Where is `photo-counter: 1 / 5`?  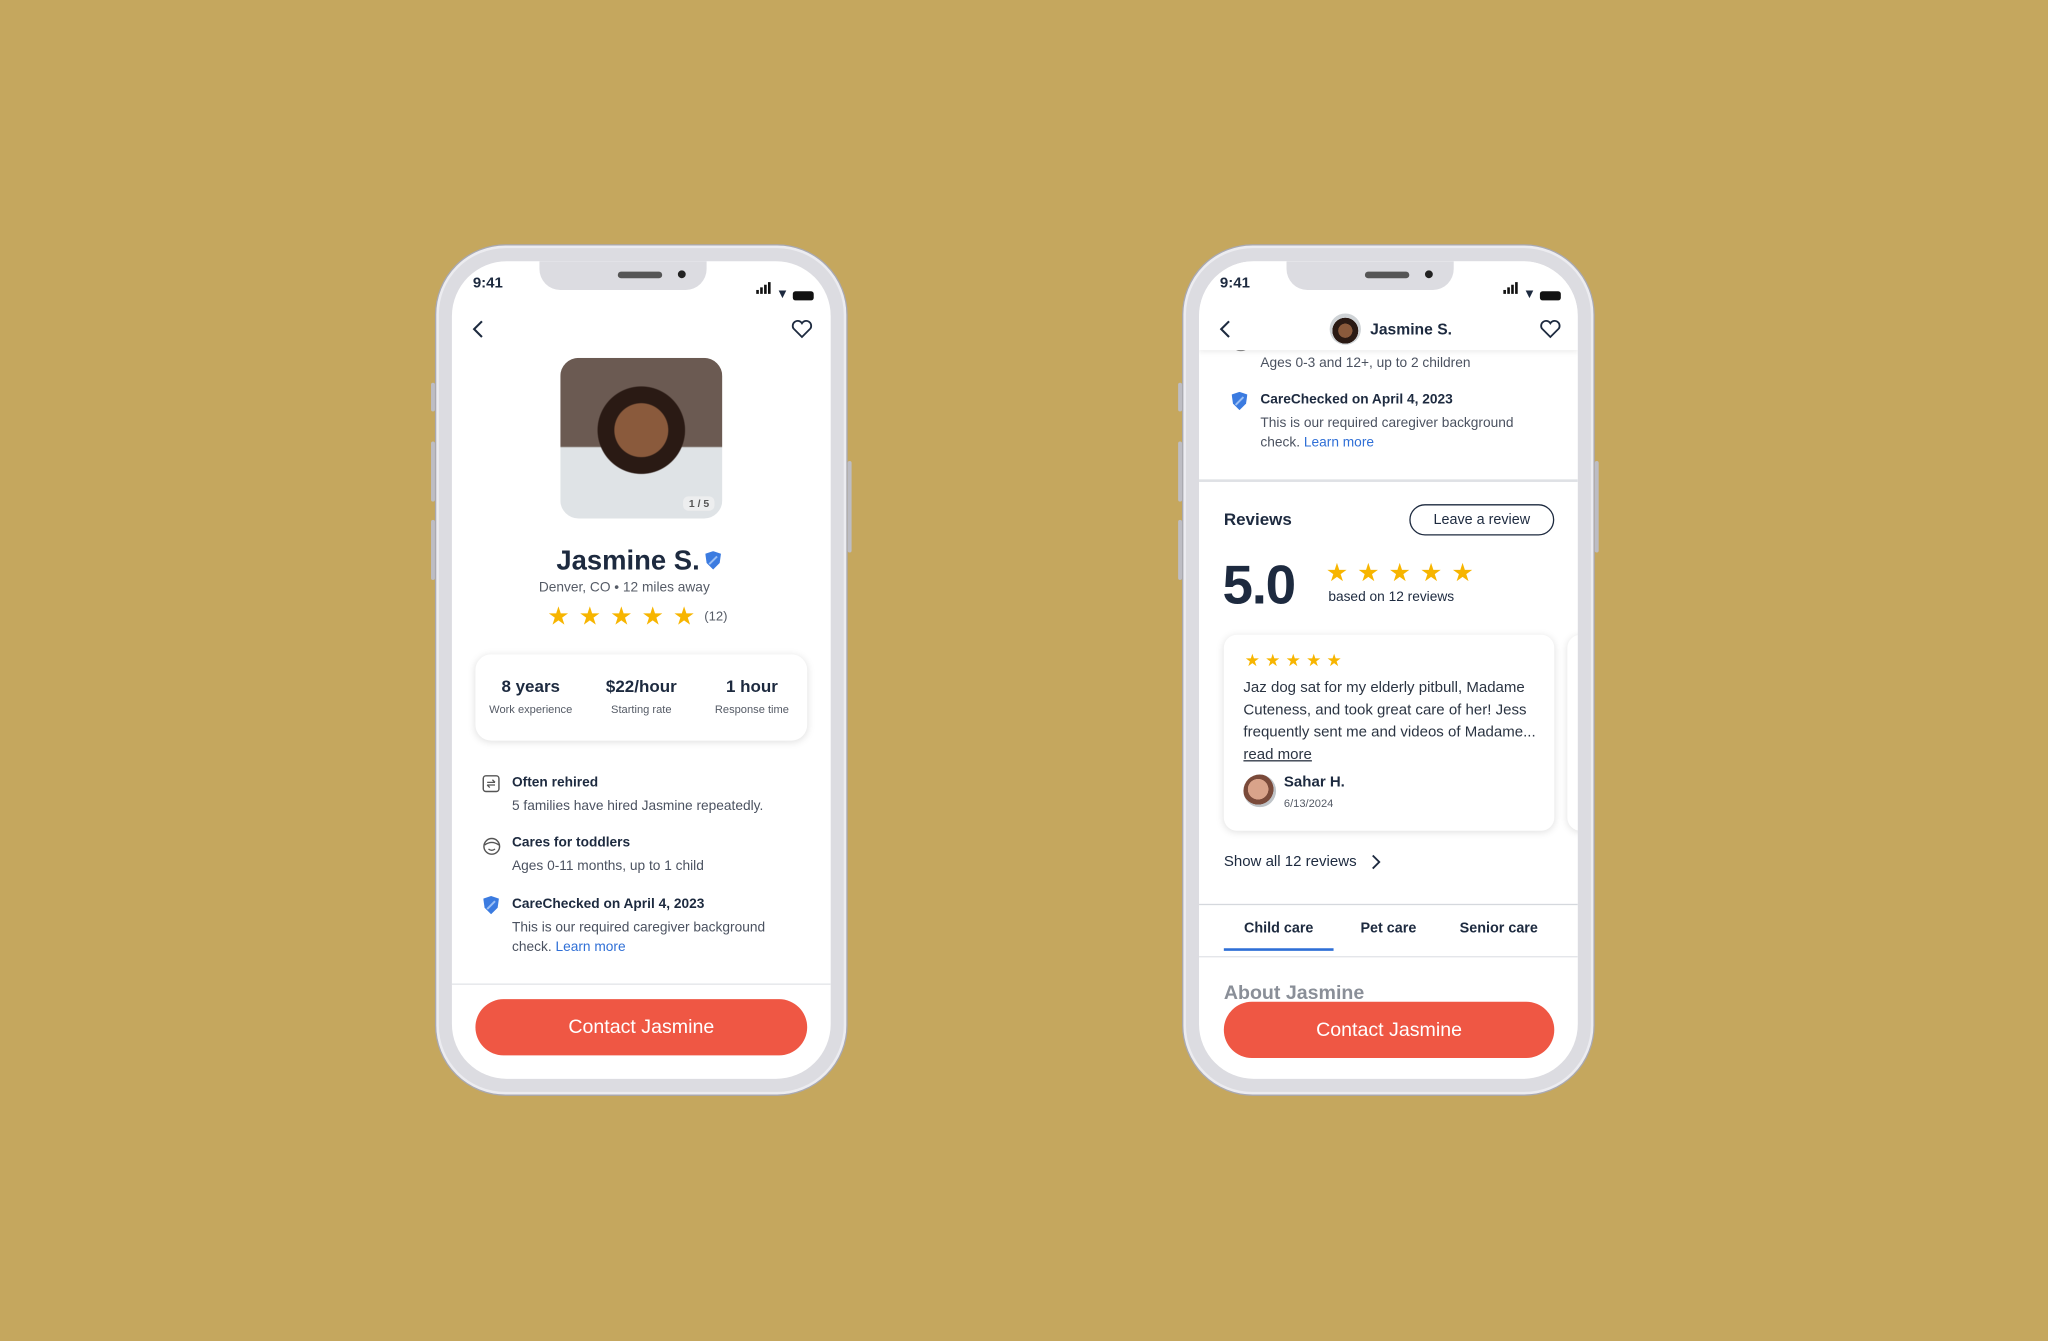
photo-counter: 1 / 5 is located at coordinates (699, 503).